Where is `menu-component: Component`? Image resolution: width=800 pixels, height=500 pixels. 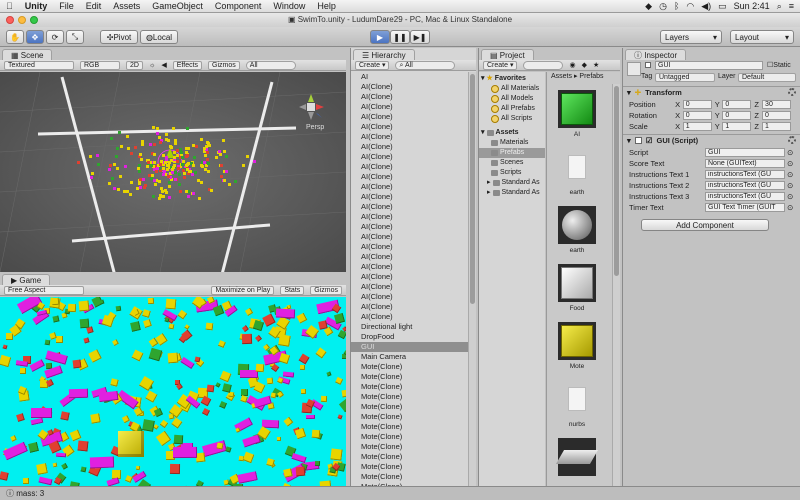 menu-component: Component is located at coordinates (238, 6).